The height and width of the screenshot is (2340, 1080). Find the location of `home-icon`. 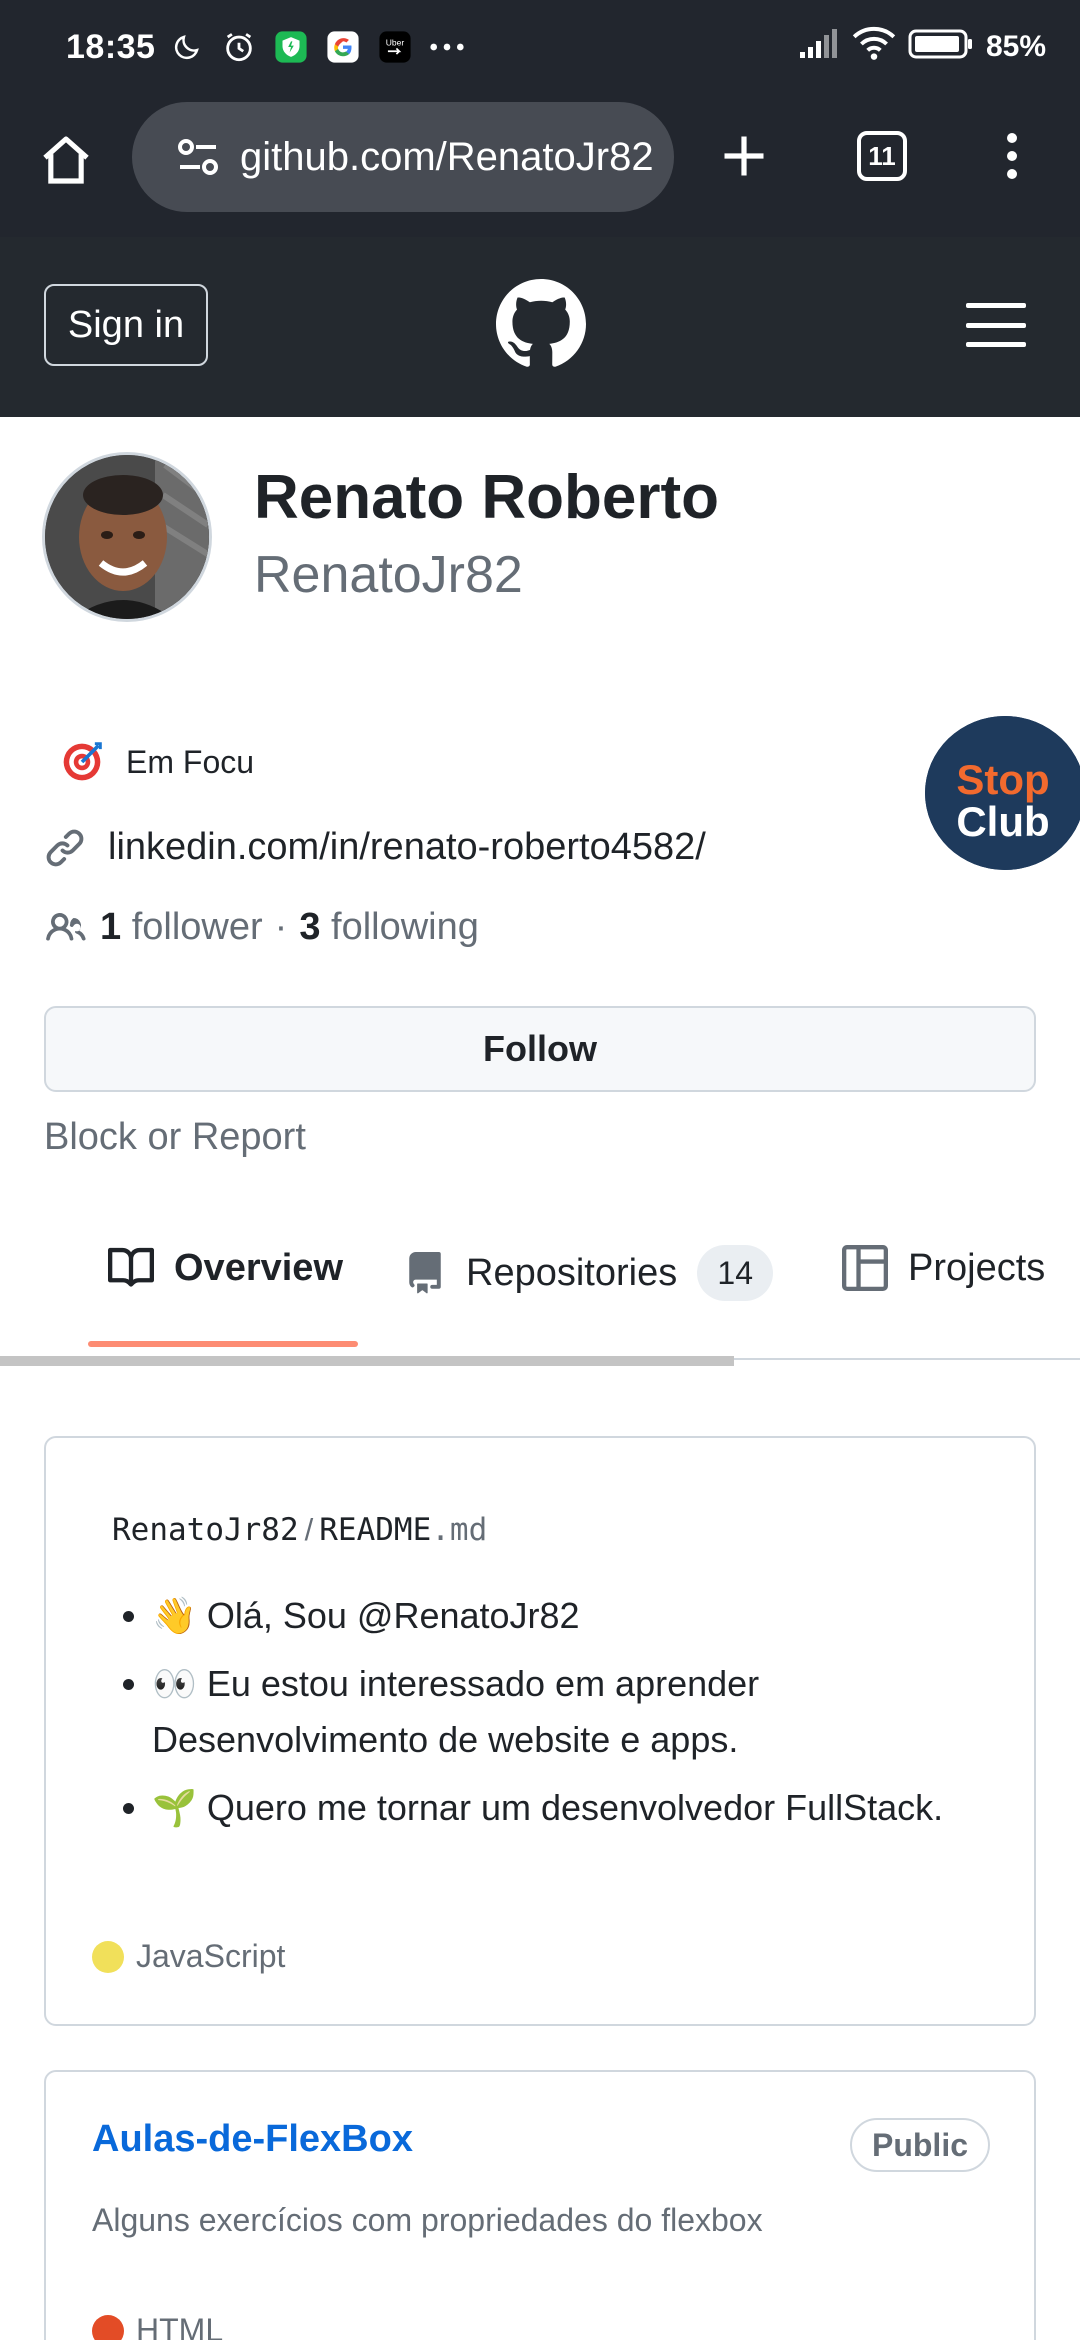

home-icon is located at coordinates (66, 160).